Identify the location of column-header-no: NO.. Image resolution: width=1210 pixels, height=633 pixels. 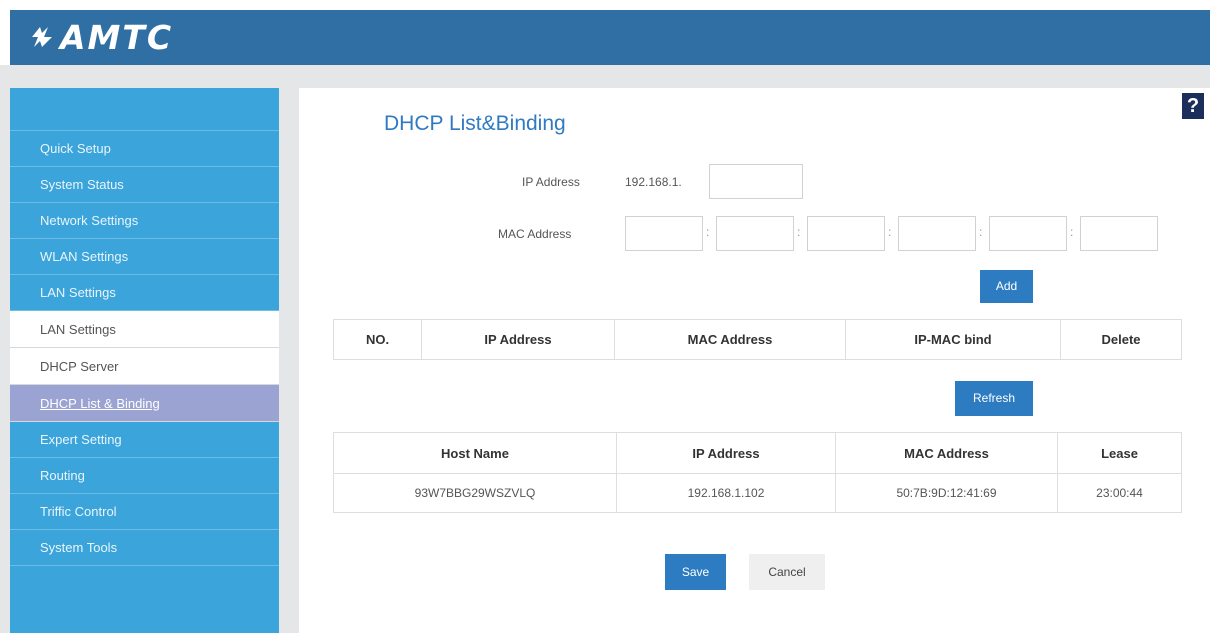
(377, 339).